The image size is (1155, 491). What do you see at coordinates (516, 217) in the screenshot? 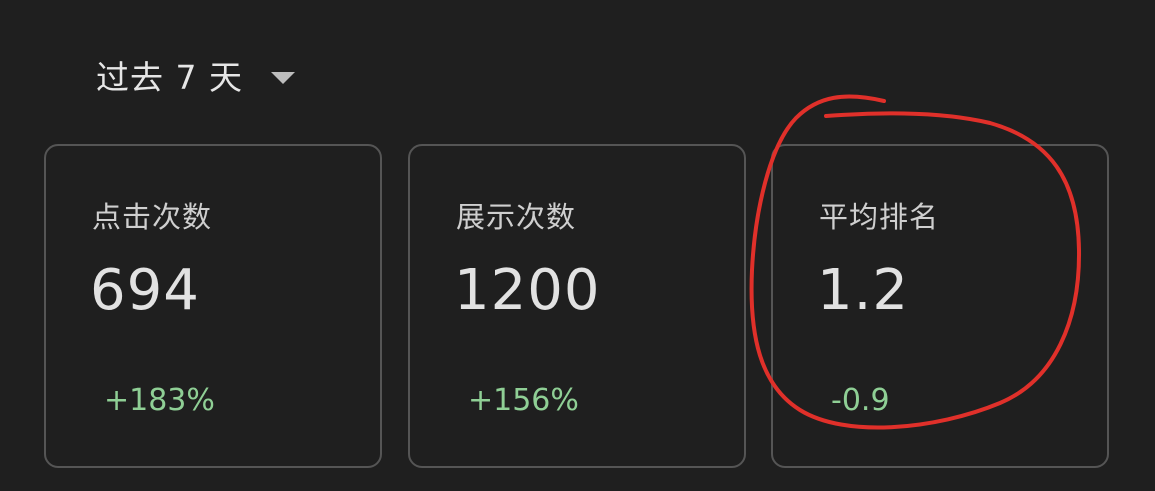
I see `metric-title: 展示次数` at bounding box center [516, 217].